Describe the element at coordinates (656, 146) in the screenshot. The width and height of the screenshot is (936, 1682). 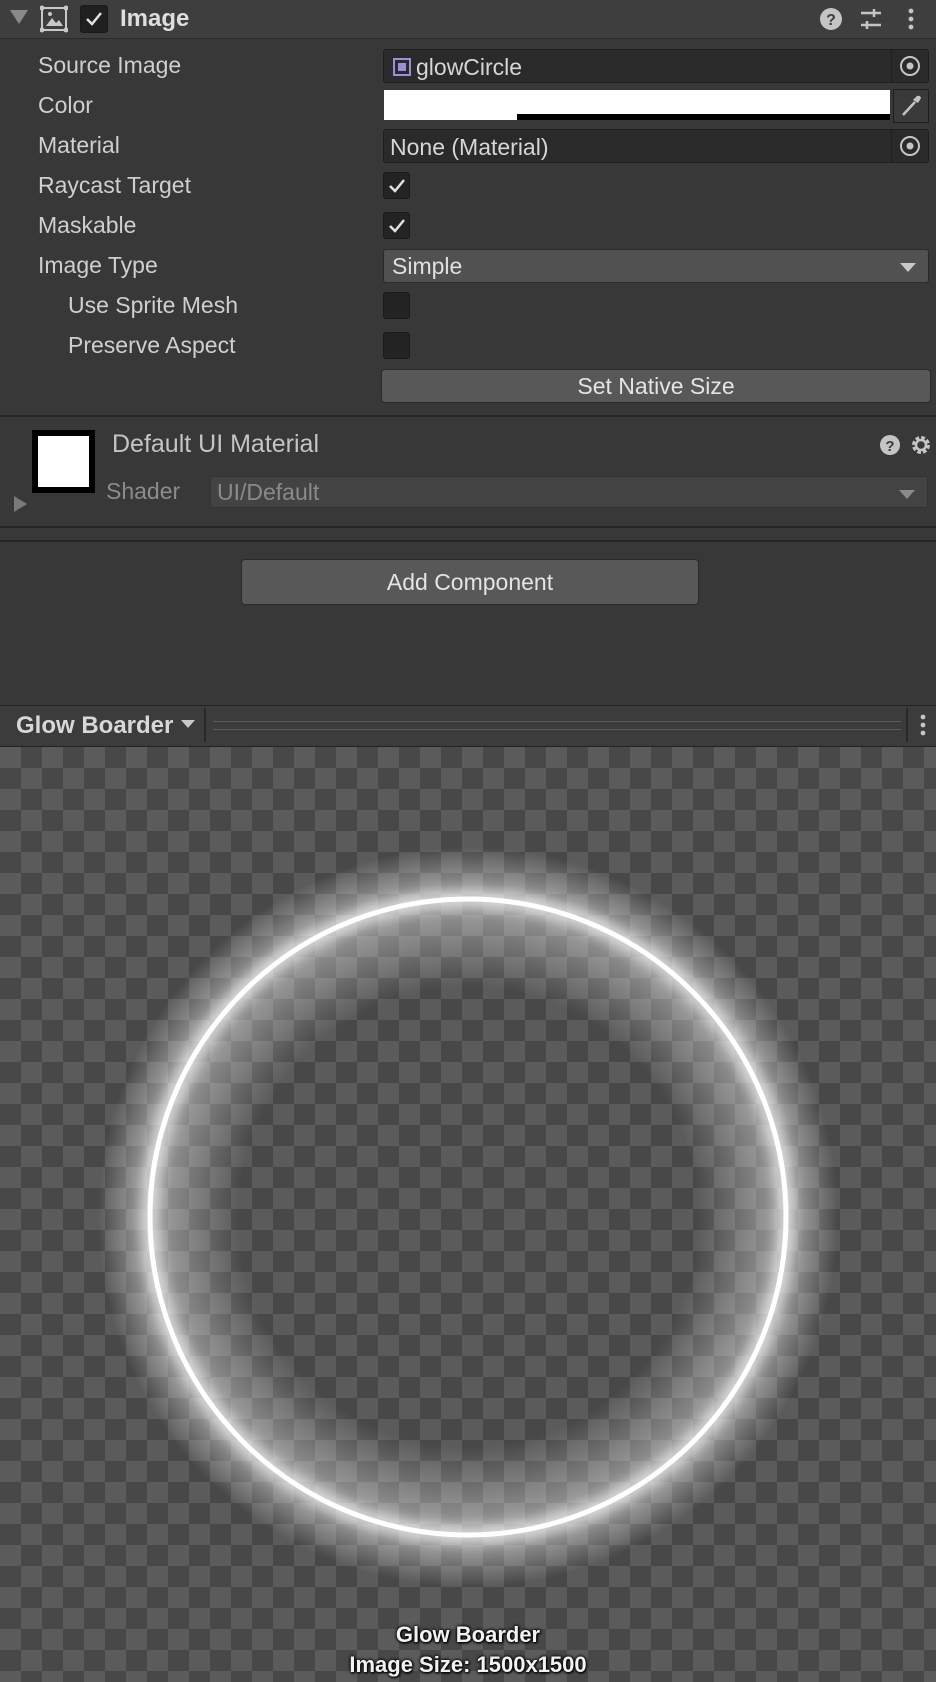
I see `material-field: None (Material)` at that location.